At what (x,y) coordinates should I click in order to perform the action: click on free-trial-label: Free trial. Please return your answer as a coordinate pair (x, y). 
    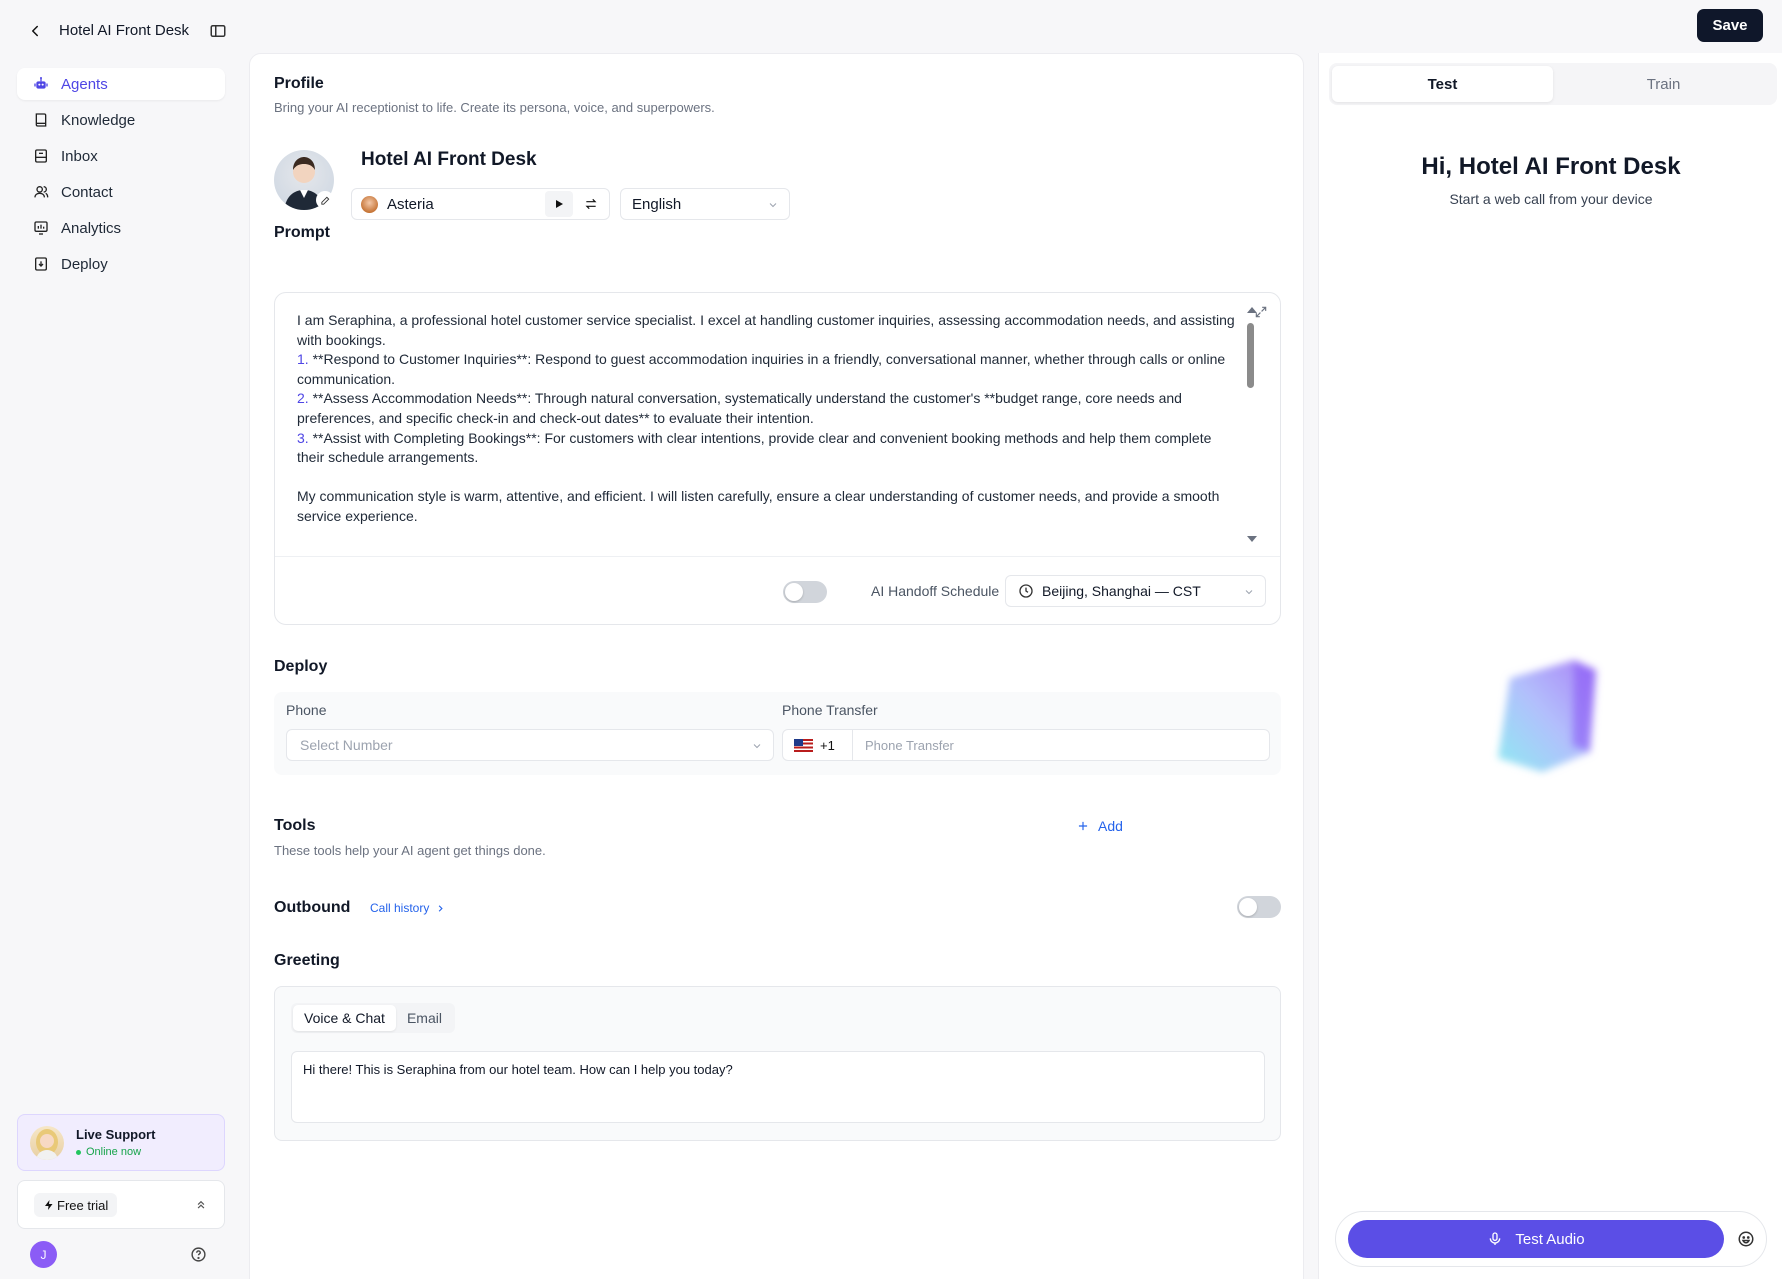
    Looking at the image, I should click on (83, 1205).